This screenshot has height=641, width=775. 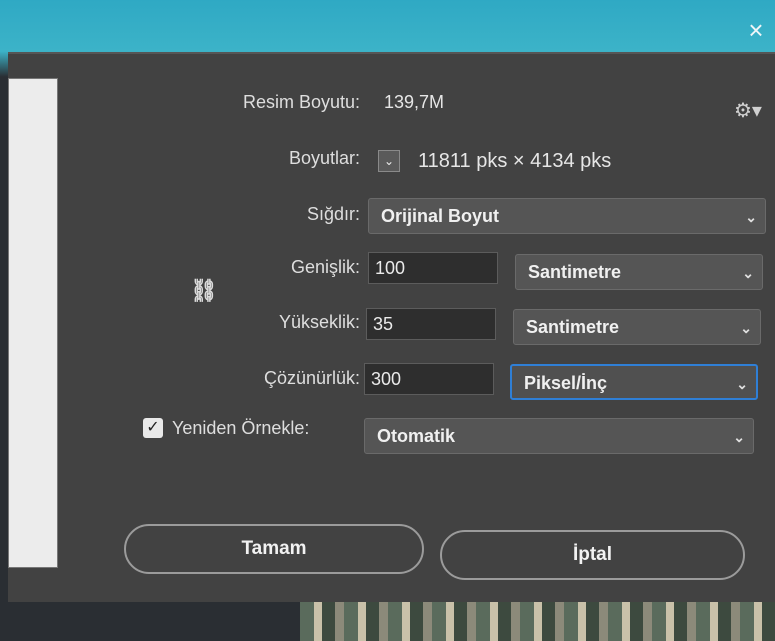 I want to click on height-label: Yükseklik:, so click(x=319, y=322).